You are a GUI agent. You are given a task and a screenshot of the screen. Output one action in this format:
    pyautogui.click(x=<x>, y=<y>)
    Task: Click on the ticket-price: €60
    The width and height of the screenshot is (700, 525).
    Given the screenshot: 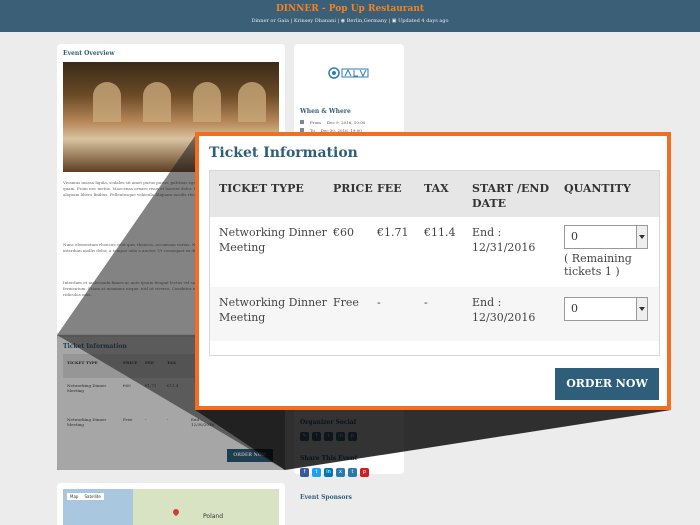 What is the action you would take?
    pyautogui.click(x=343, y=232)
    